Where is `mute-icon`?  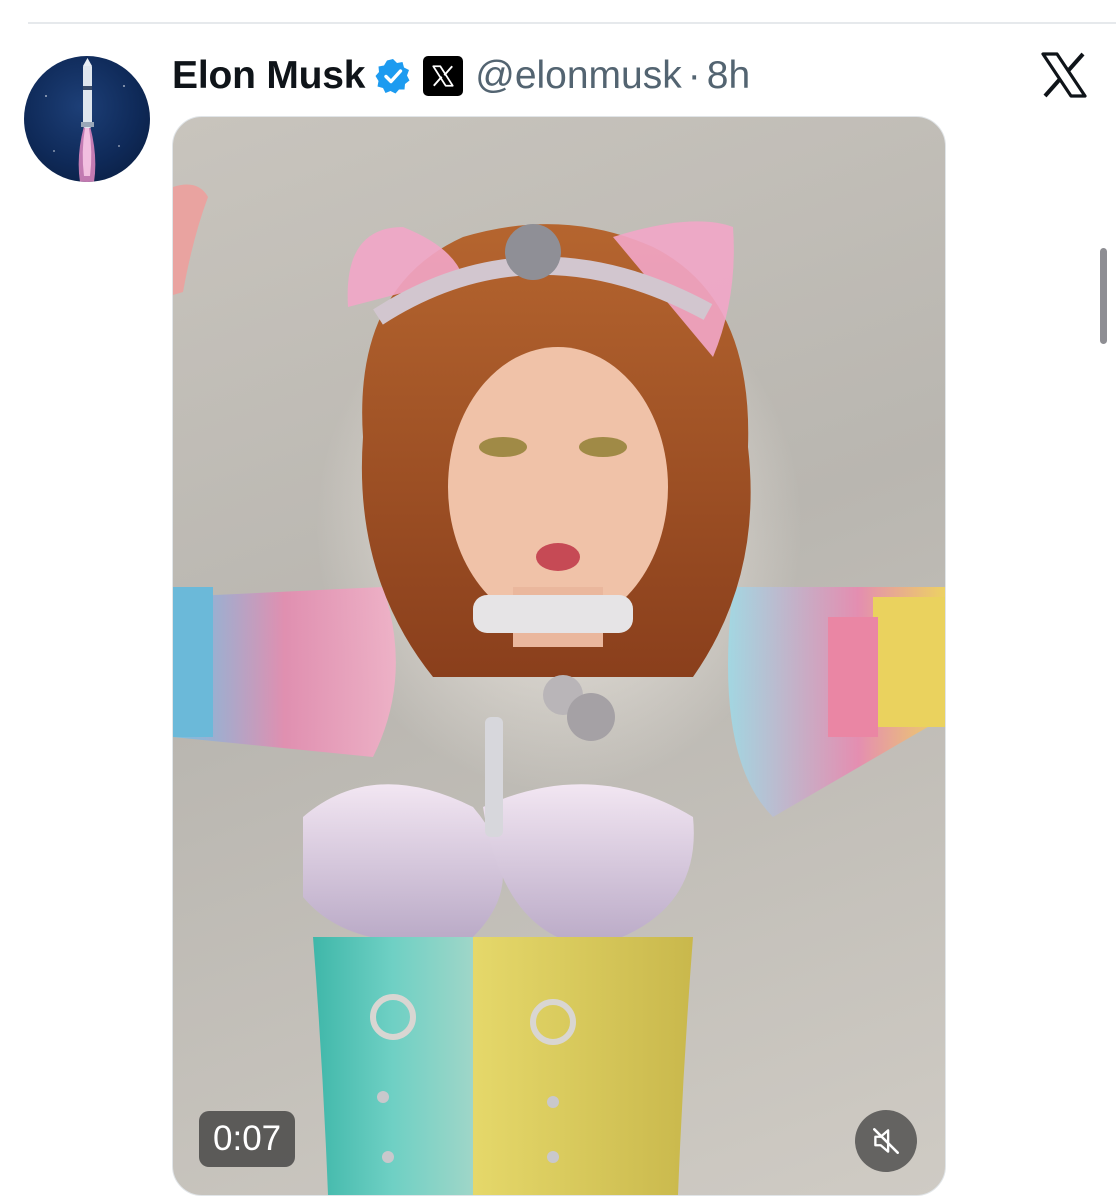 mute-icon is located at coordinates (886, 1141).